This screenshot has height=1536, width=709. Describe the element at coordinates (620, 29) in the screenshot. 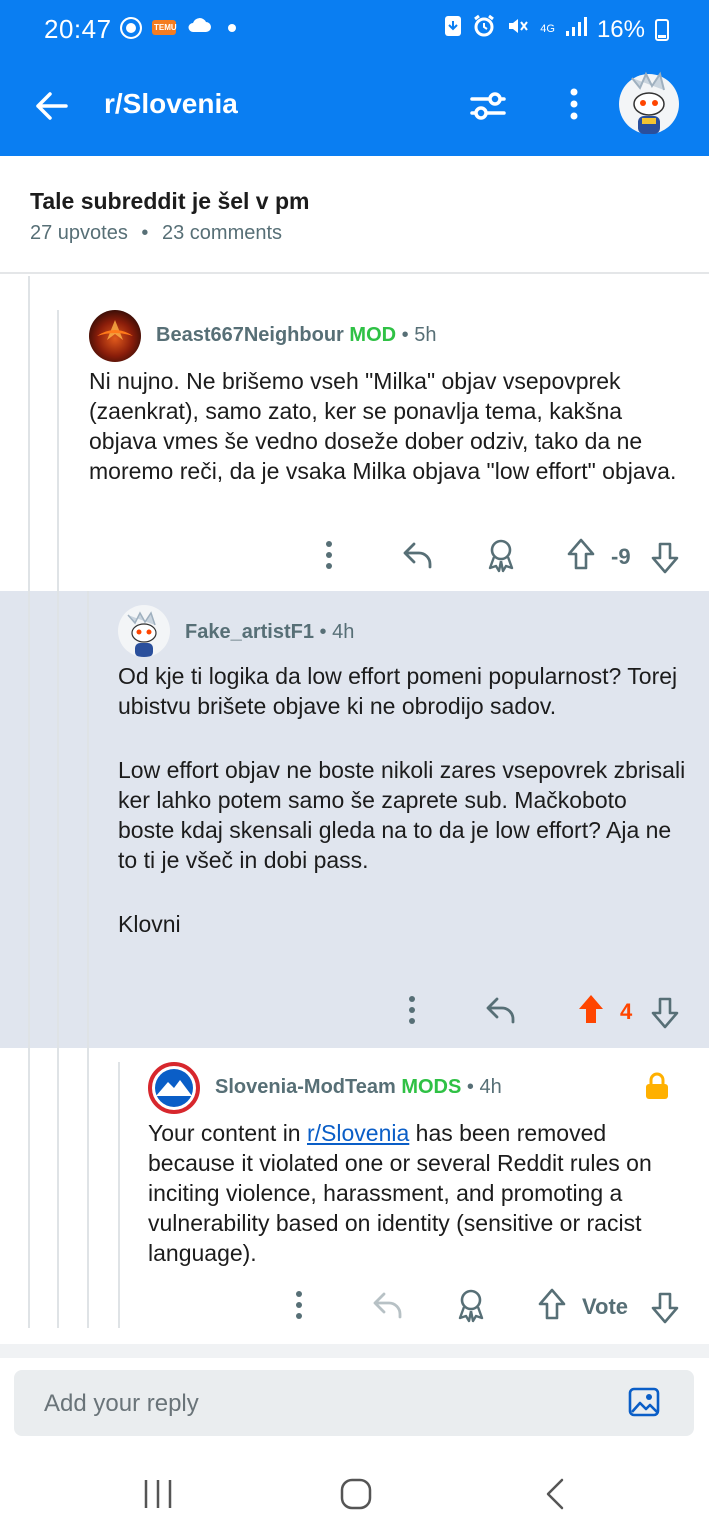

I see `battery-percent: 16%` at that location.